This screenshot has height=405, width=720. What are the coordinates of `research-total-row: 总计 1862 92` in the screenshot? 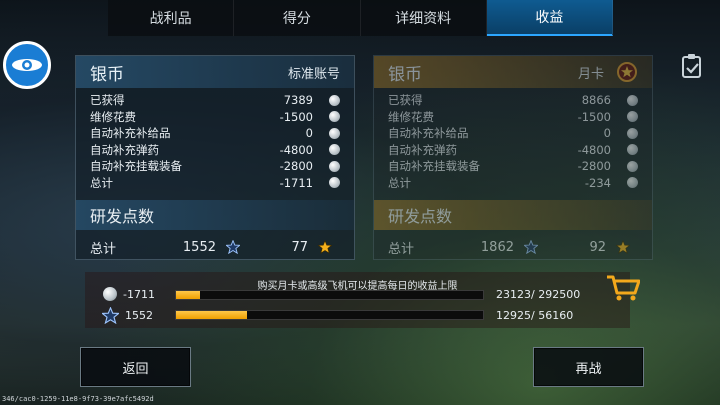 It's located at (513, 247).